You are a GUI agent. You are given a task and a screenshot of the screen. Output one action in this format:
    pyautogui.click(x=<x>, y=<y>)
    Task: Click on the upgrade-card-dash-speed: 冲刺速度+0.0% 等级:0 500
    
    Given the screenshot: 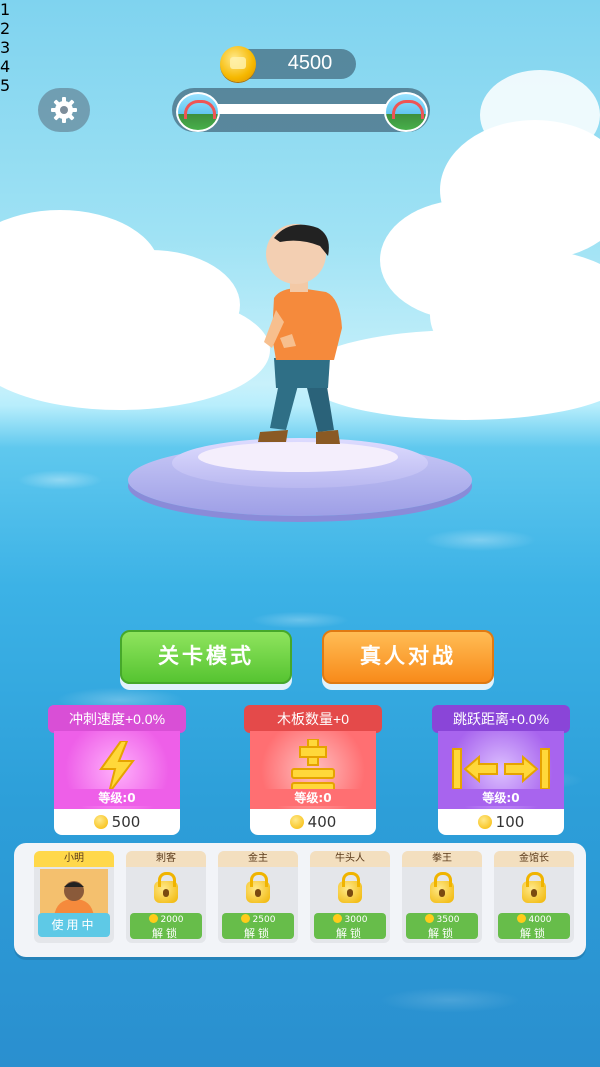 What is the action you would take?
    pyautogui.click(x=117, y=770)
    